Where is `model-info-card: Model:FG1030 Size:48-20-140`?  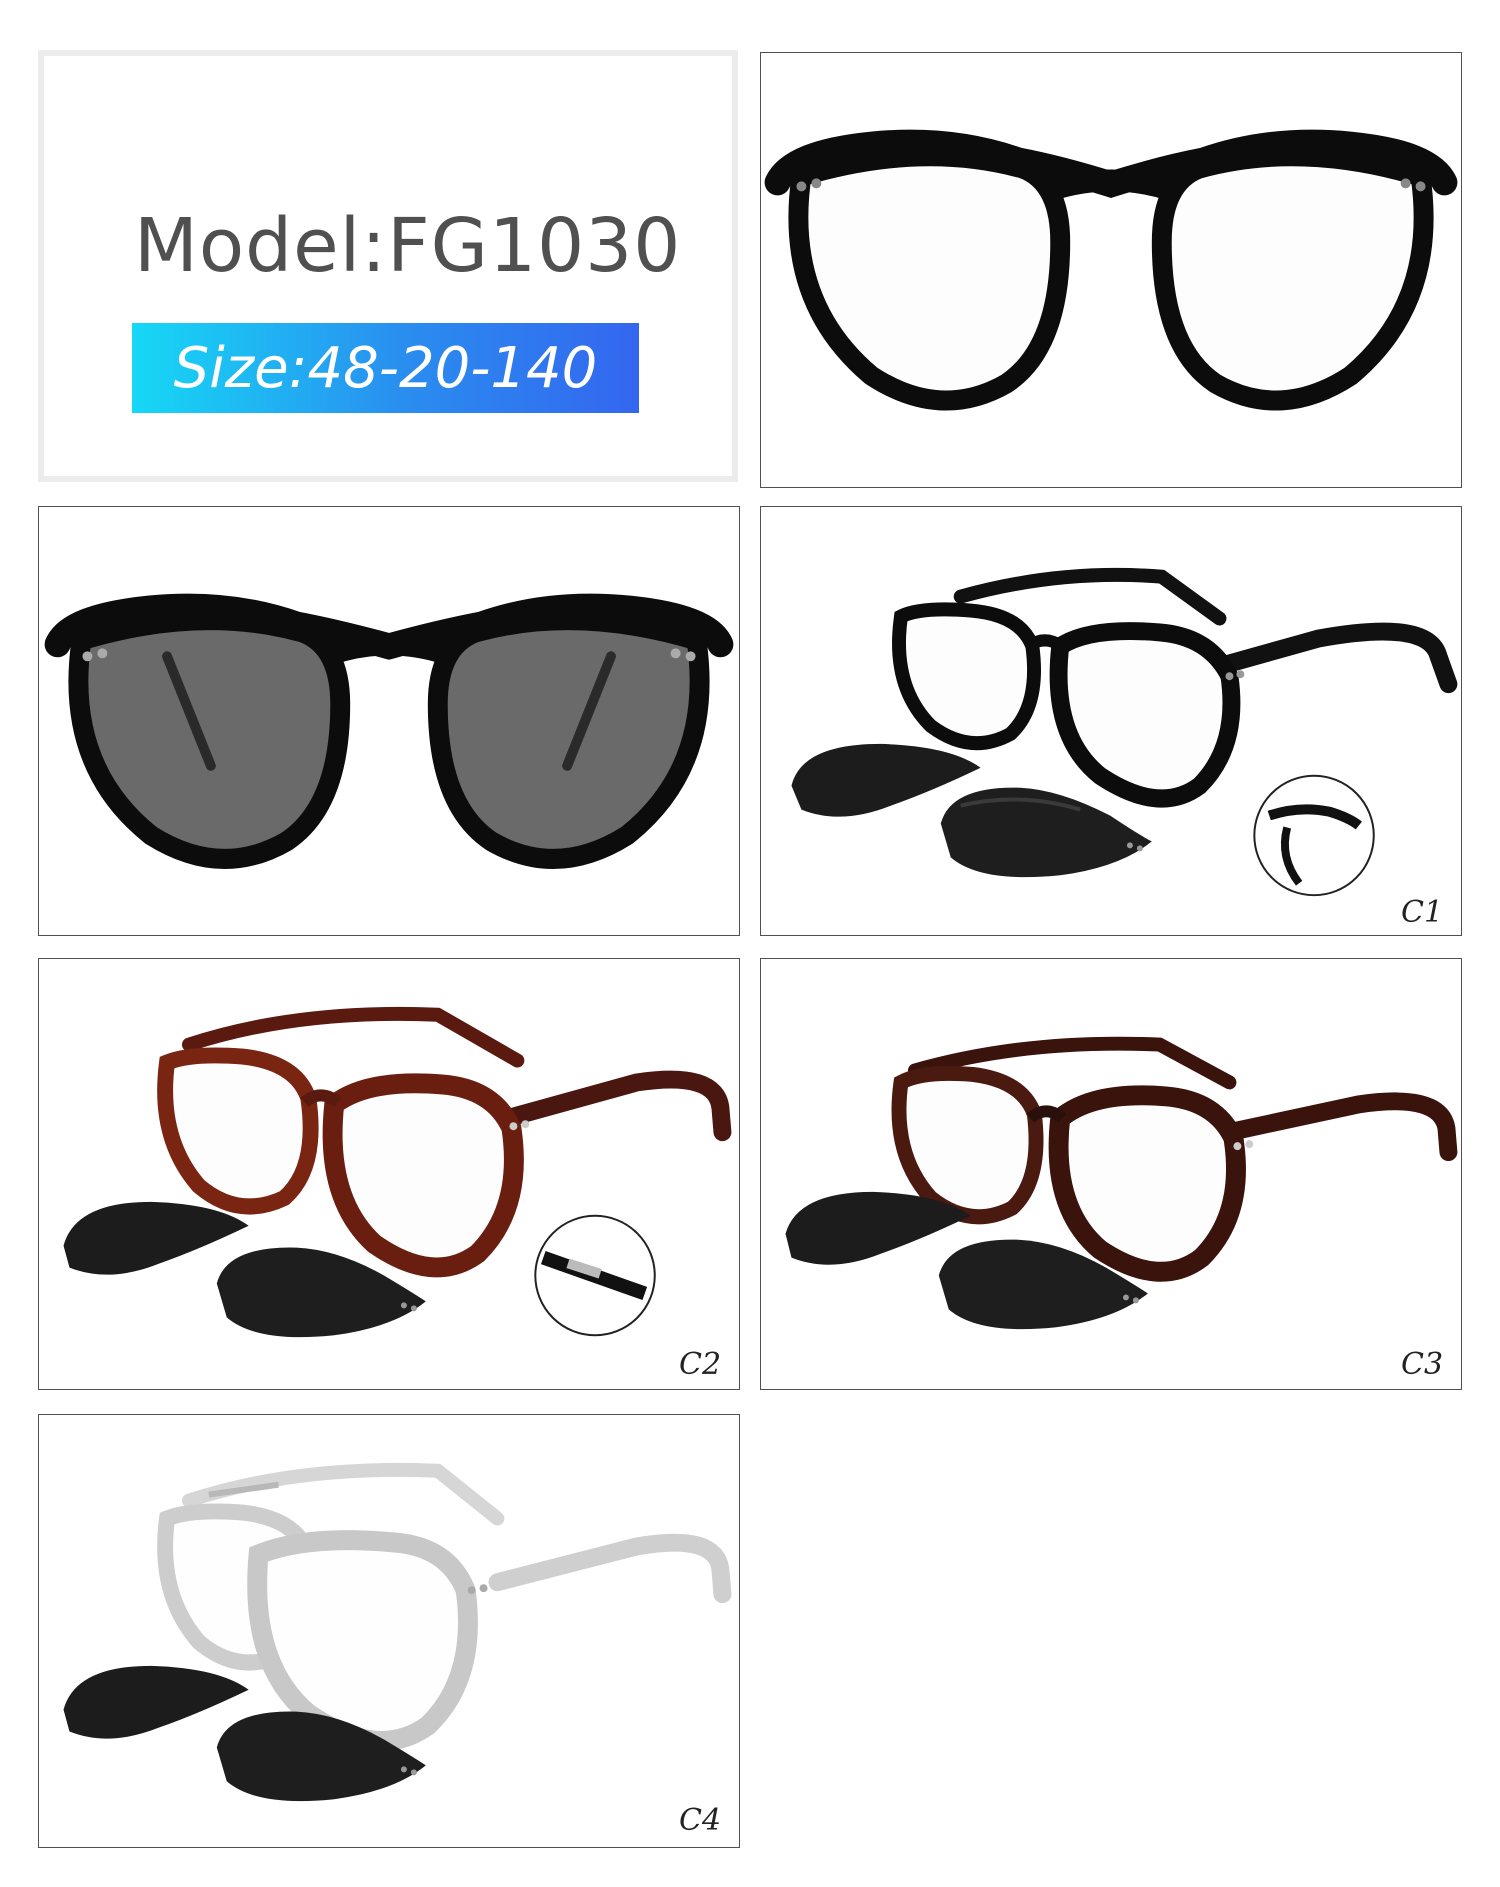 model-info-card: Model:FG1030 Size:48-20-140 is located at coordinates (388, 266).